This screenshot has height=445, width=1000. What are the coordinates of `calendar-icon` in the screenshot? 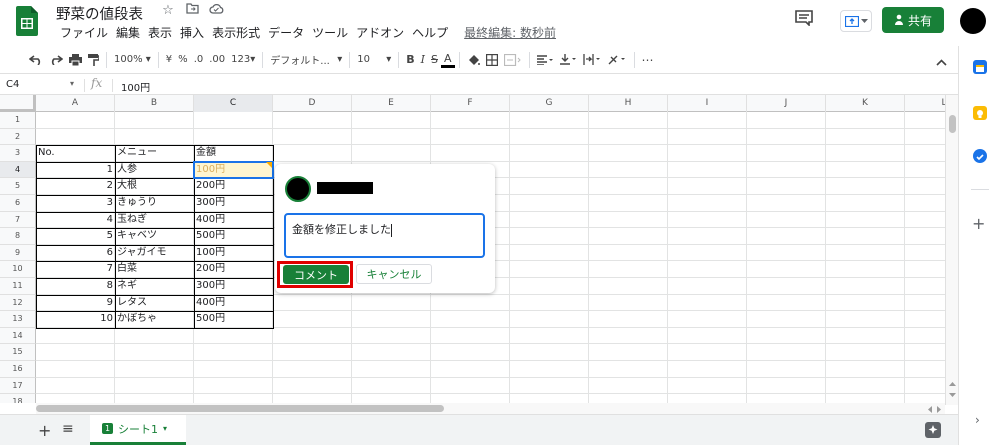 It's located at (980, 67).